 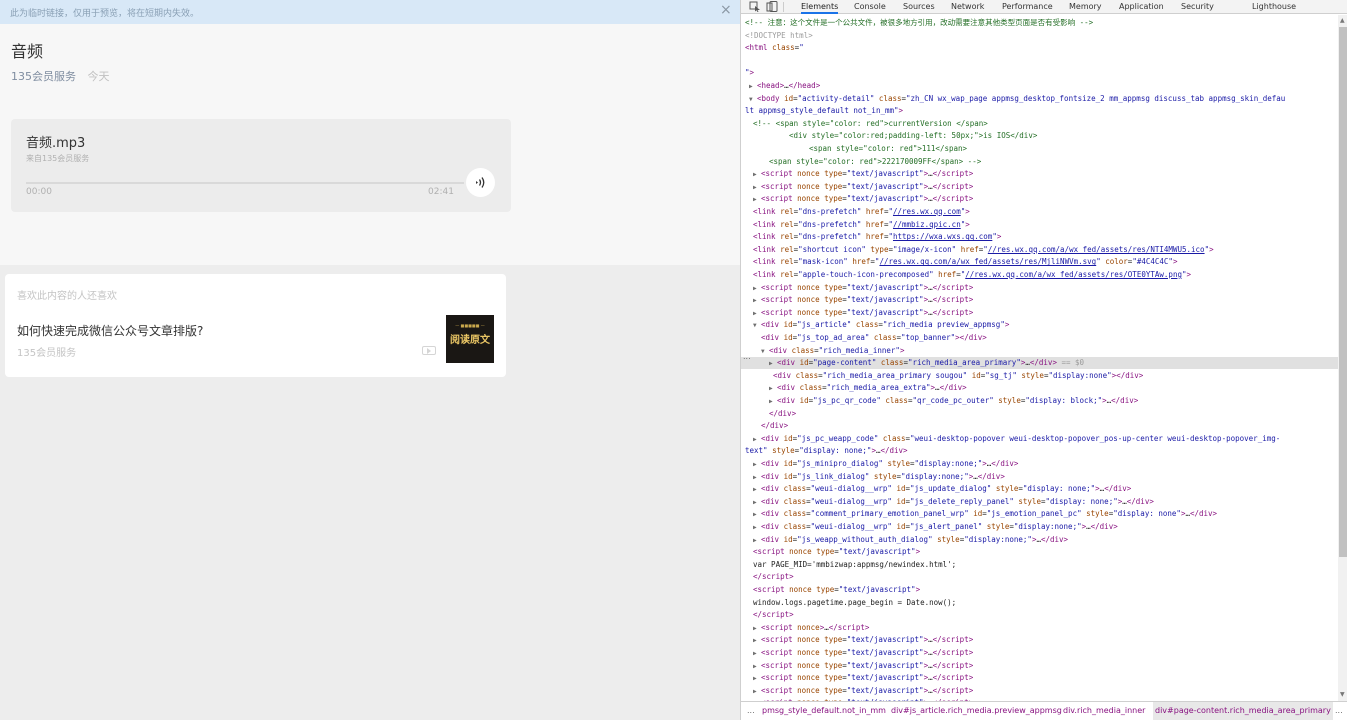 What do you see at coordinates (854, 149) in the screenshot?
I see `dom-node-line: <span style="color: red">111</span>` at bounding box center [854, 149].